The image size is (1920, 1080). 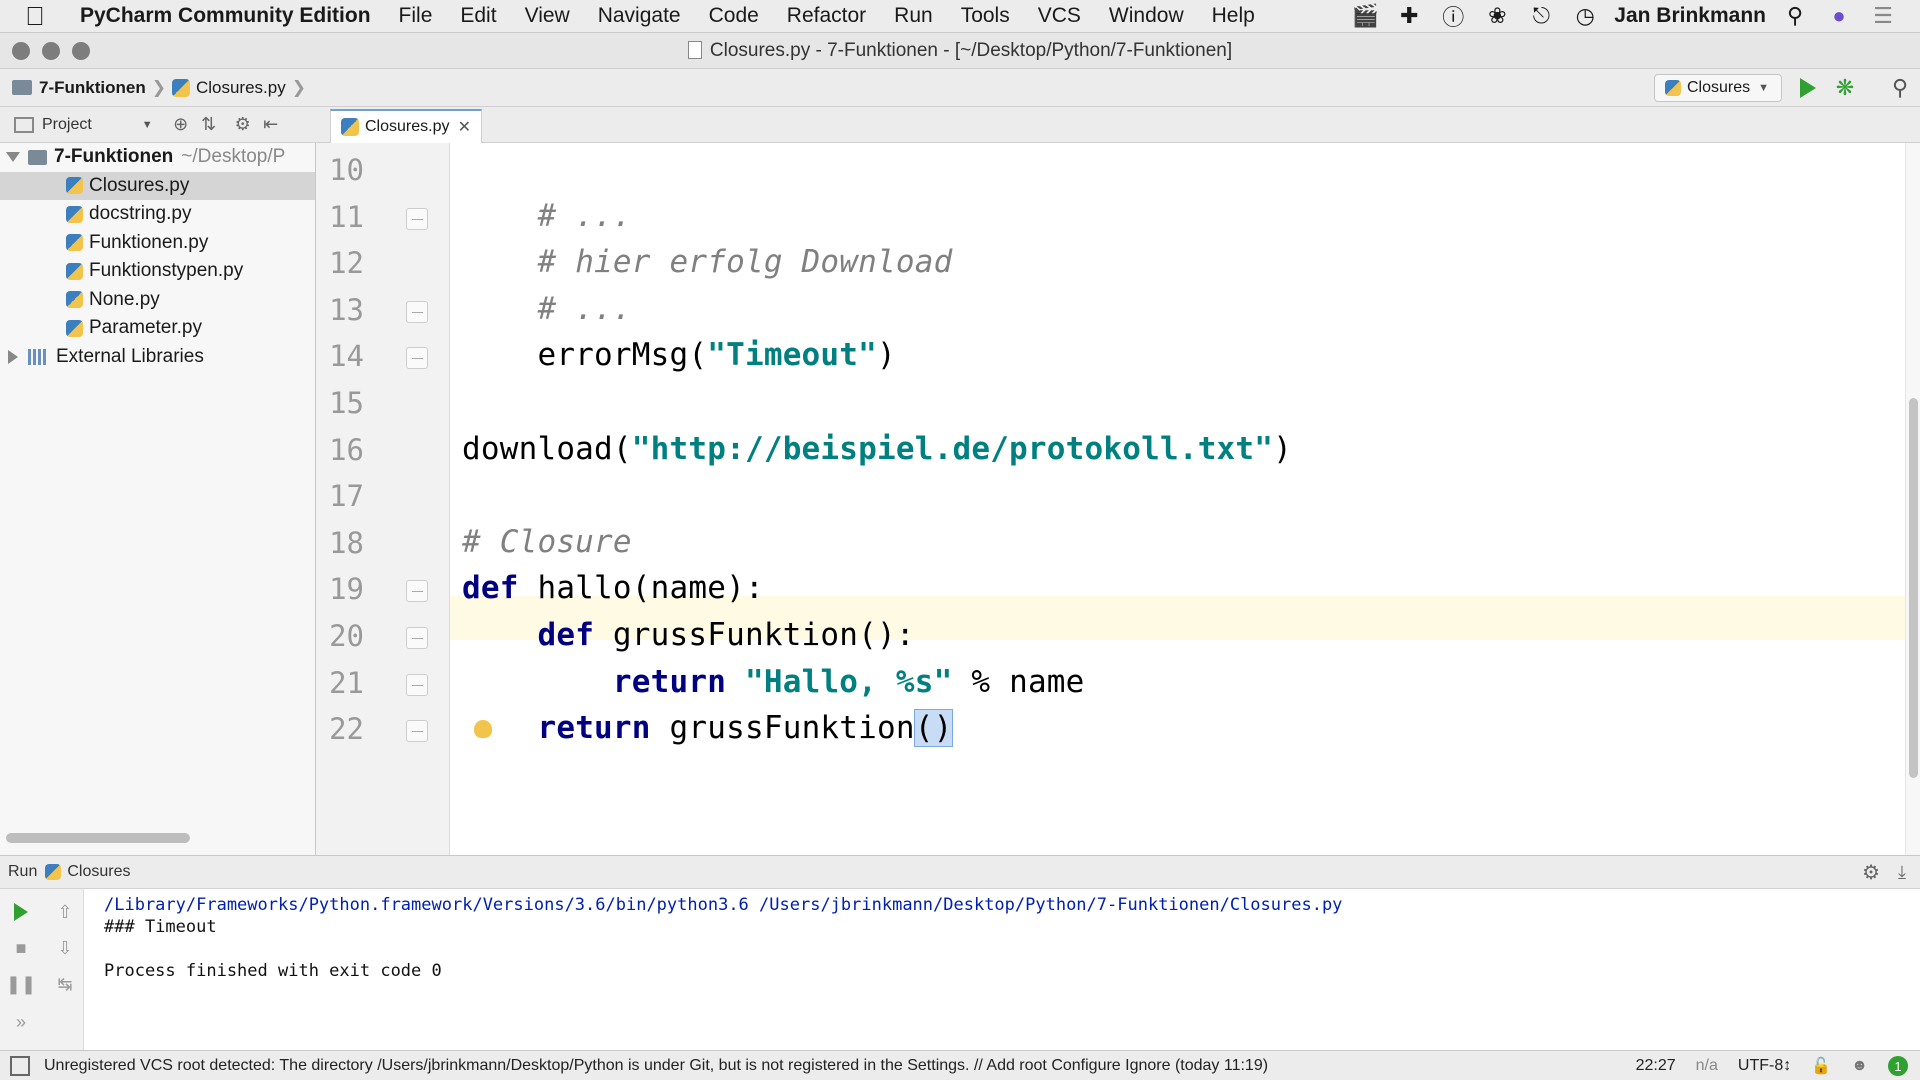 I want to click on tree-root-folder: 7-Funktionen ~/Desktop/P, so click(x=157, y=157).